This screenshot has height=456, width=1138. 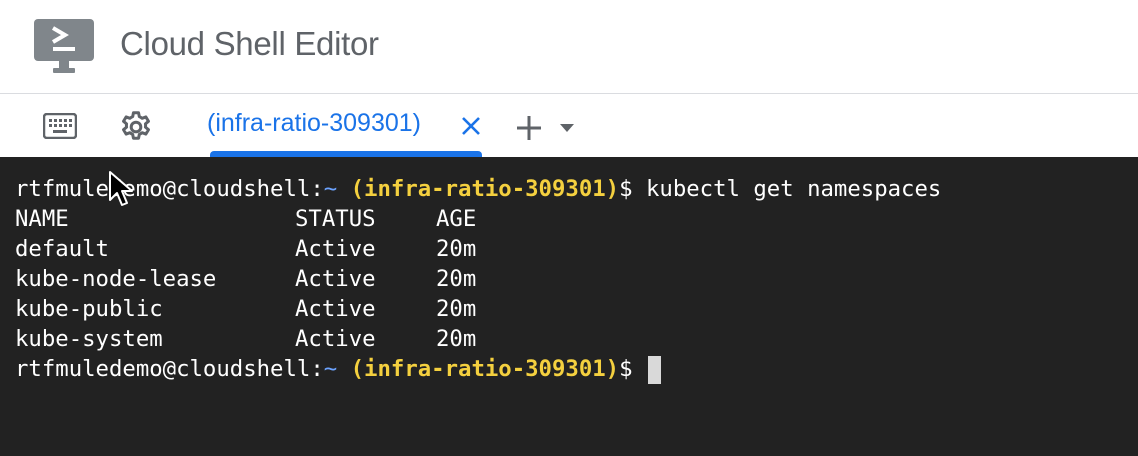 I want to click on terminal-tabbar: (infra-ratio-309301), so click(x=569, y=125).